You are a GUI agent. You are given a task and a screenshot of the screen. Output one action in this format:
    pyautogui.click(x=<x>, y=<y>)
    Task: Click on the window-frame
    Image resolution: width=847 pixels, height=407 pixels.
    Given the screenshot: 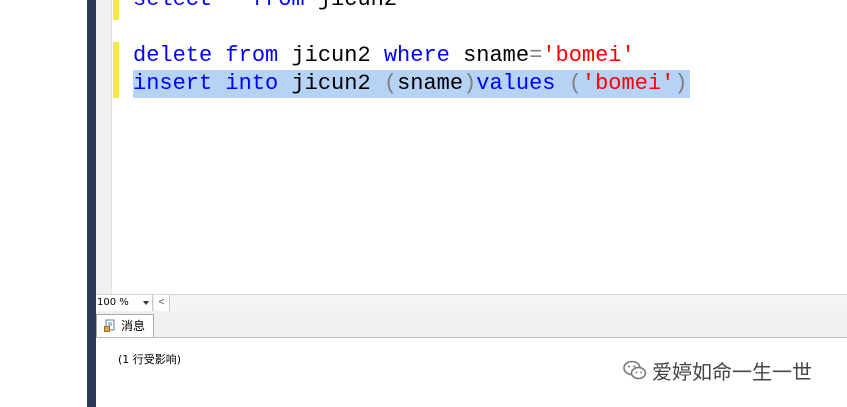 What is the action you would take?
    pyautogui.click(x=91, y=203)
    